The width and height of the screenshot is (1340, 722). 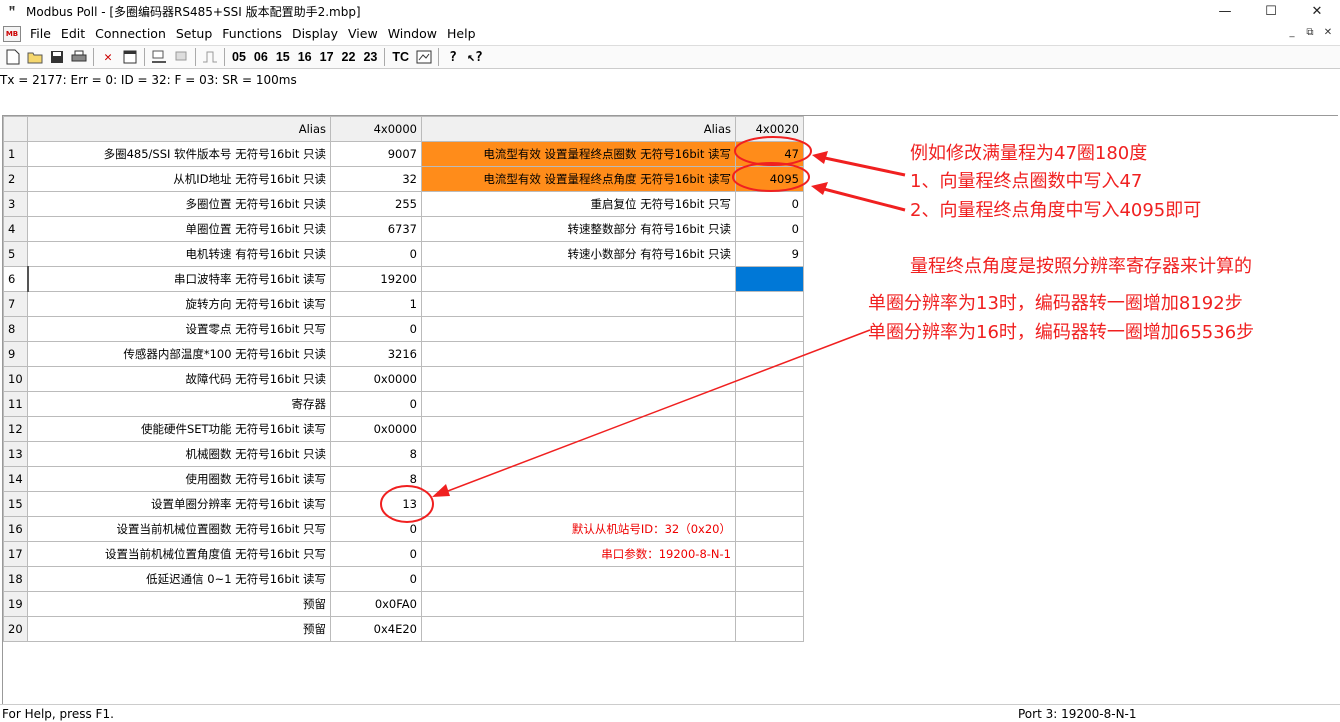 What do you see at coordinates (15, 454) in the screenshot?
I see `row-number: 13` at bounding box center [15, 454].